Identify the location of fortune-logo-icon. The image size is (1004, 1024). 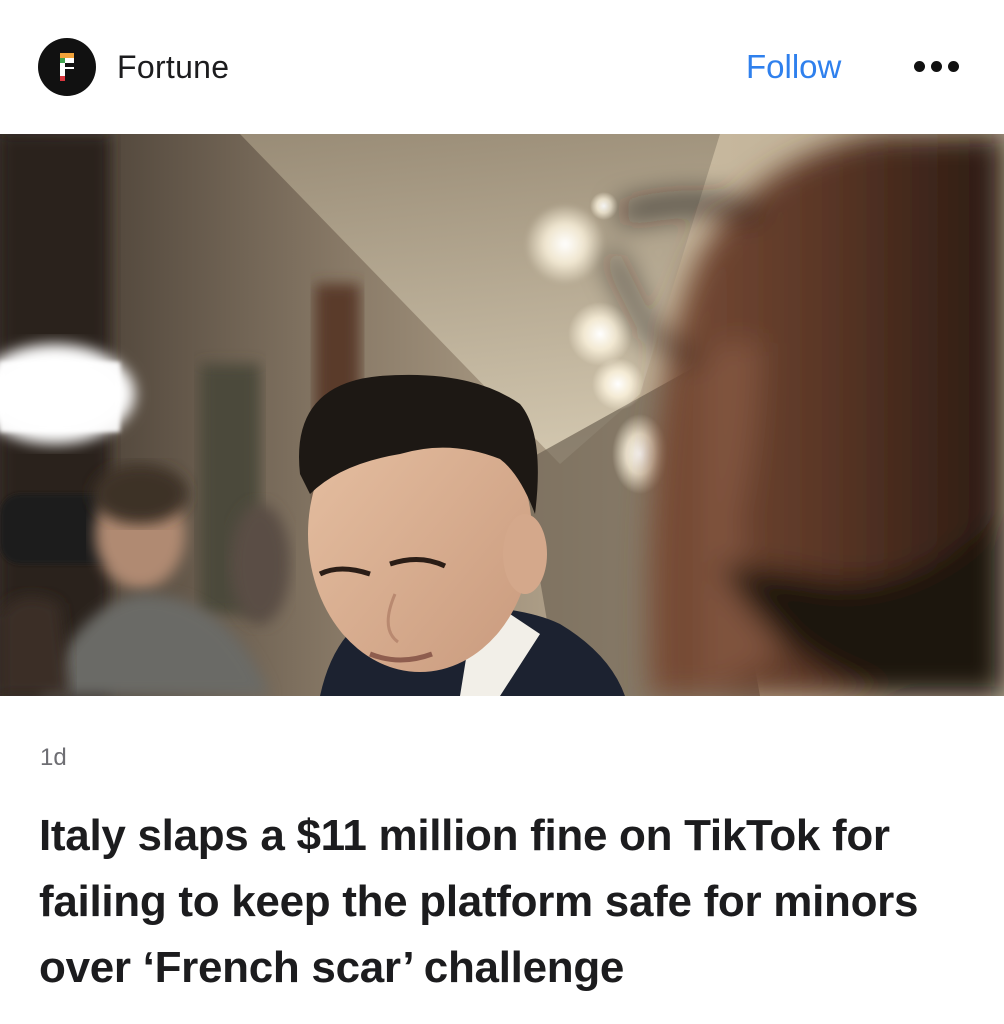
(67, 67).